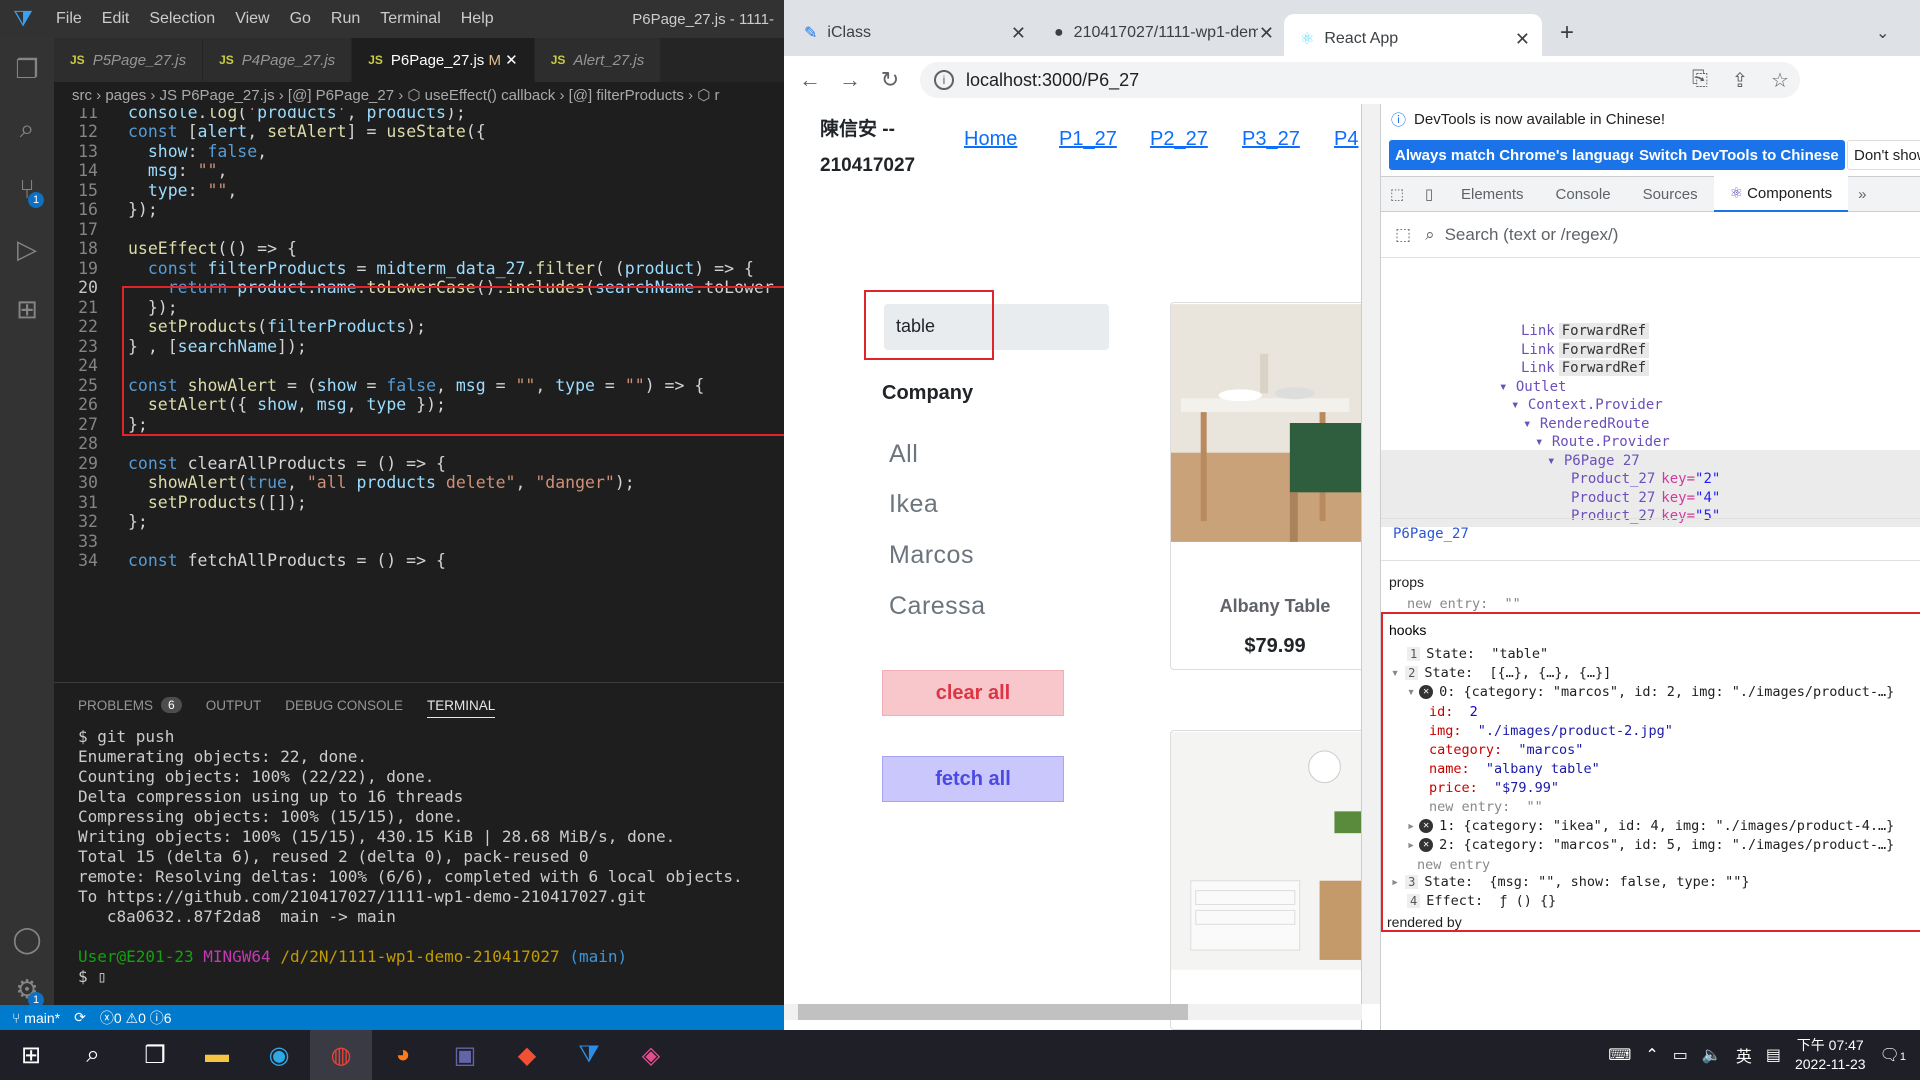  I want to click on notification-center-icon: 🗨1, so click(1893, 1055).